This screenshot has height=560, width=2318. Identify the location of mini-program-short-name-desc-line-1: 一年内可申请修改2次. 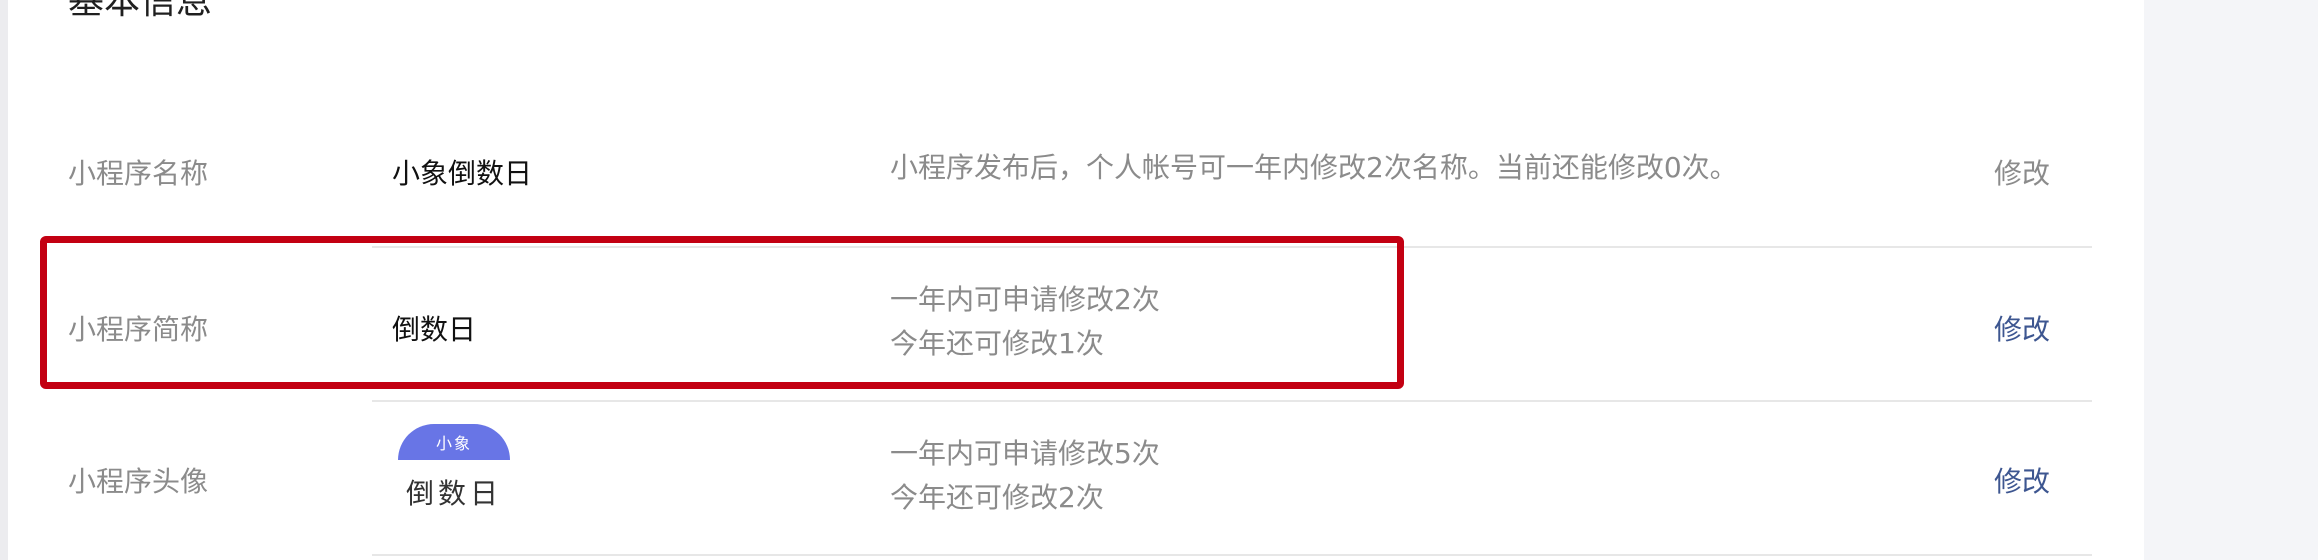
(1025, 299).